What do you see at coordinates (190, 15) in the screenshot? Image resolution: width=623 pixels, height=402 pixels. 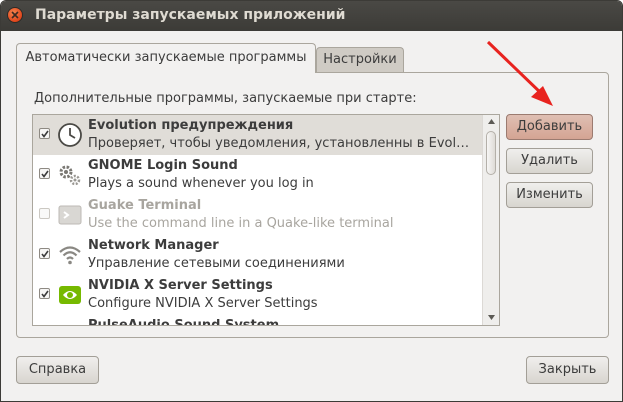 I see `window-title: Параметры запускаемых приложений` at bounding box center [190, 15].